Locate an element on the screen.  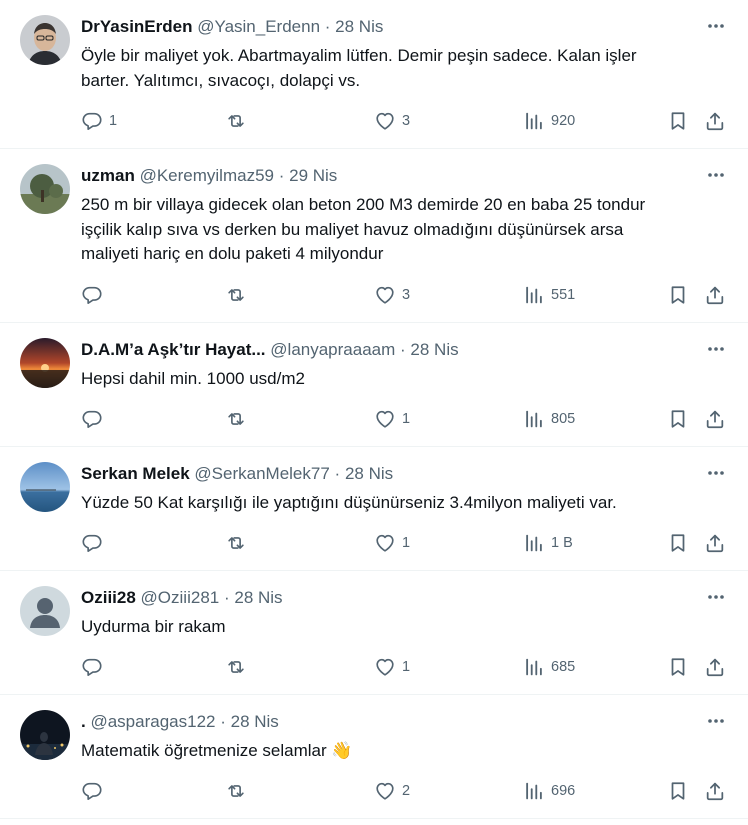
tweet-actions: 3 551 is located at coordinates (406, 295).